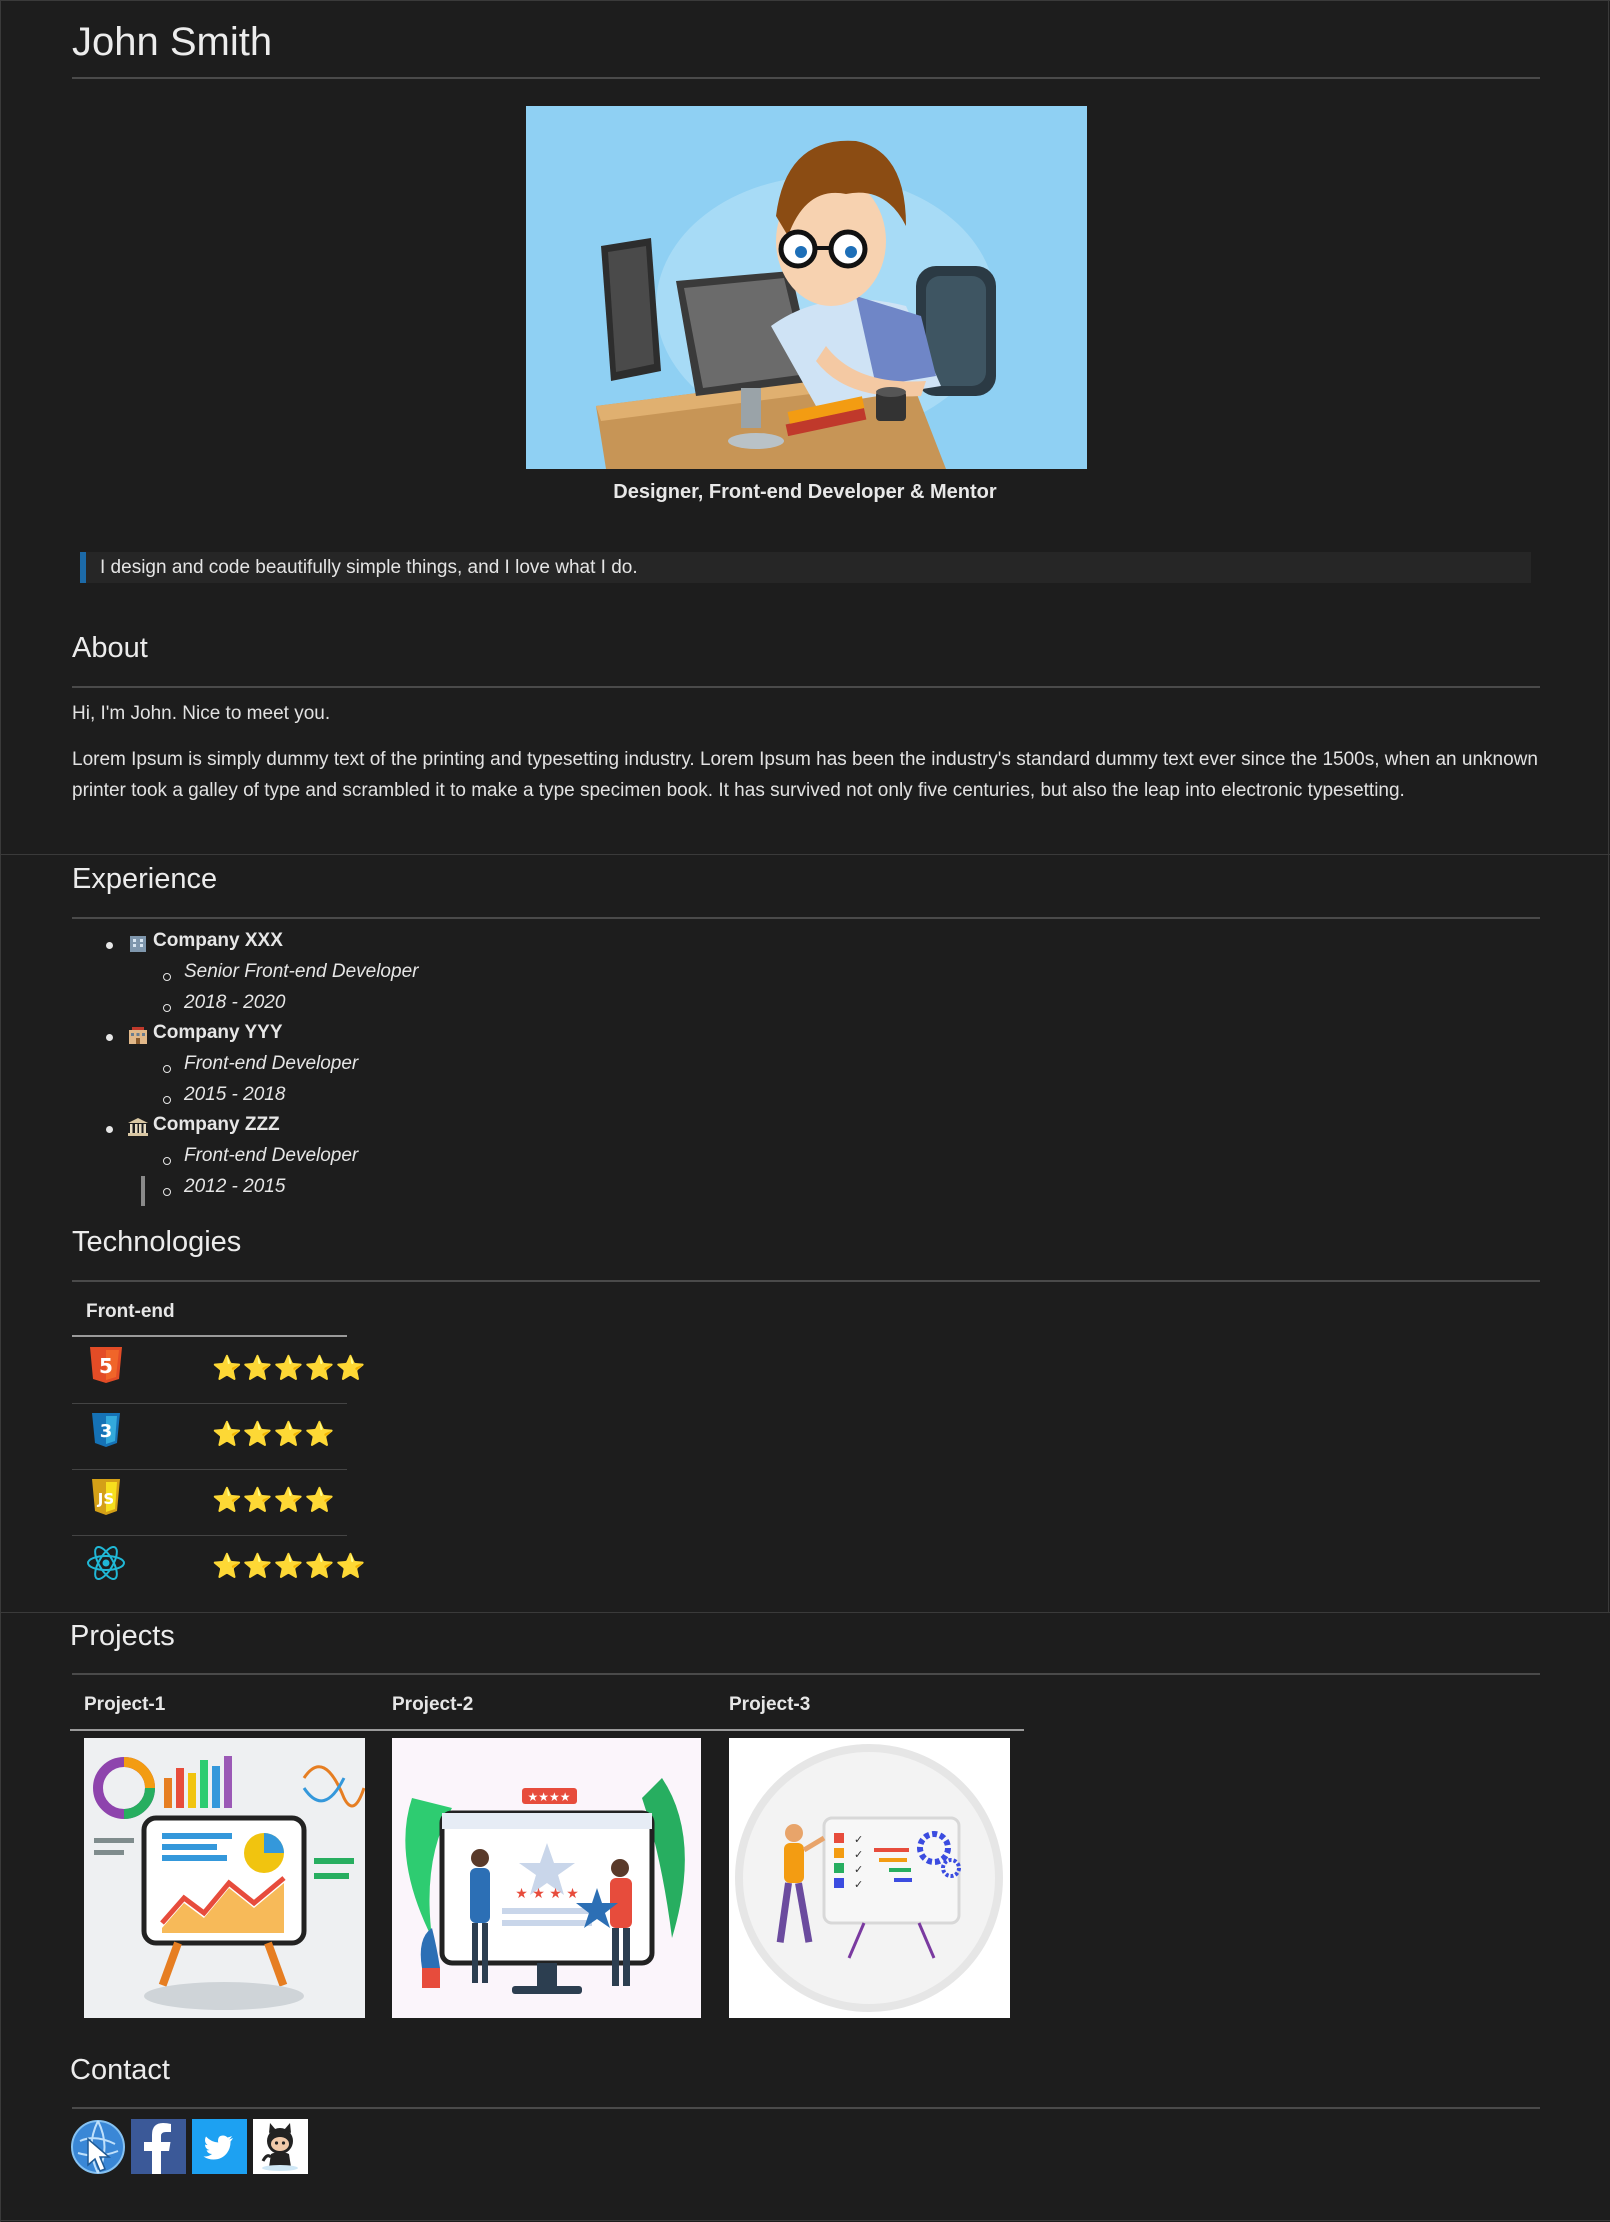  I want to click on svg-text: JS, so click(105, 1499).